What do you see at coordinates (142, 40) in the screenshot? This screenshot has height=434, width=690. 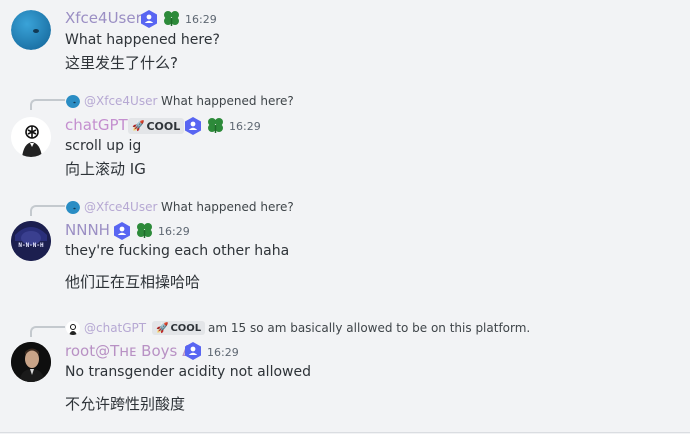 I see `message-line: What happened here?` at bounding box center [142, 40].